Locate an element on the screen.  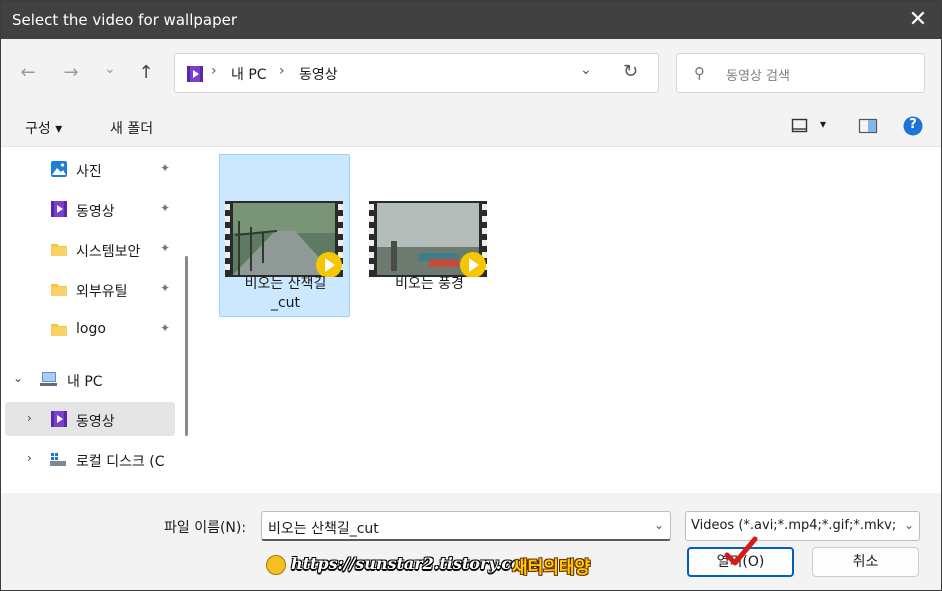
file-tile: 비오는 풍경 is located at coordinates (428, 235).